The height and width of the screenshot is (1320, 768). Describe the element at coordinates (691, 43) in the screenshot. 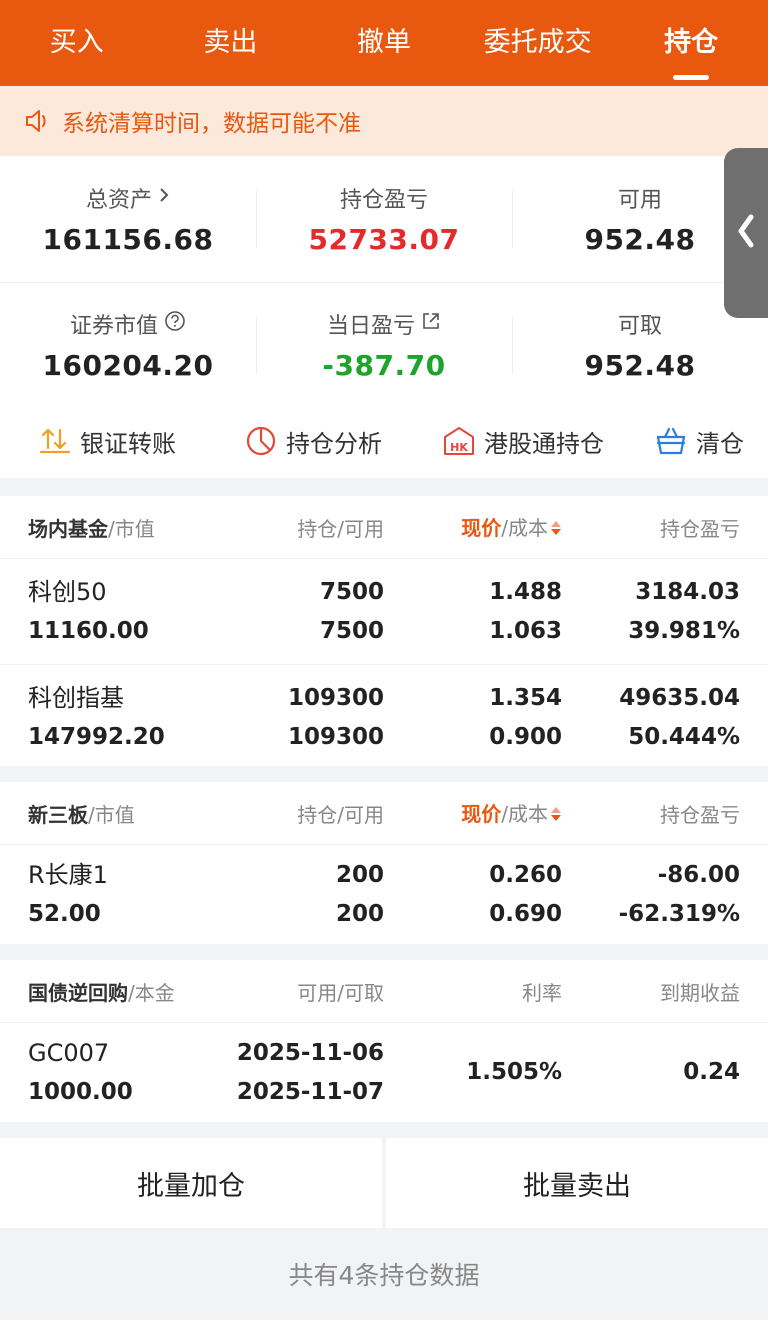

I see `tab-positions: 持仓` at that location.